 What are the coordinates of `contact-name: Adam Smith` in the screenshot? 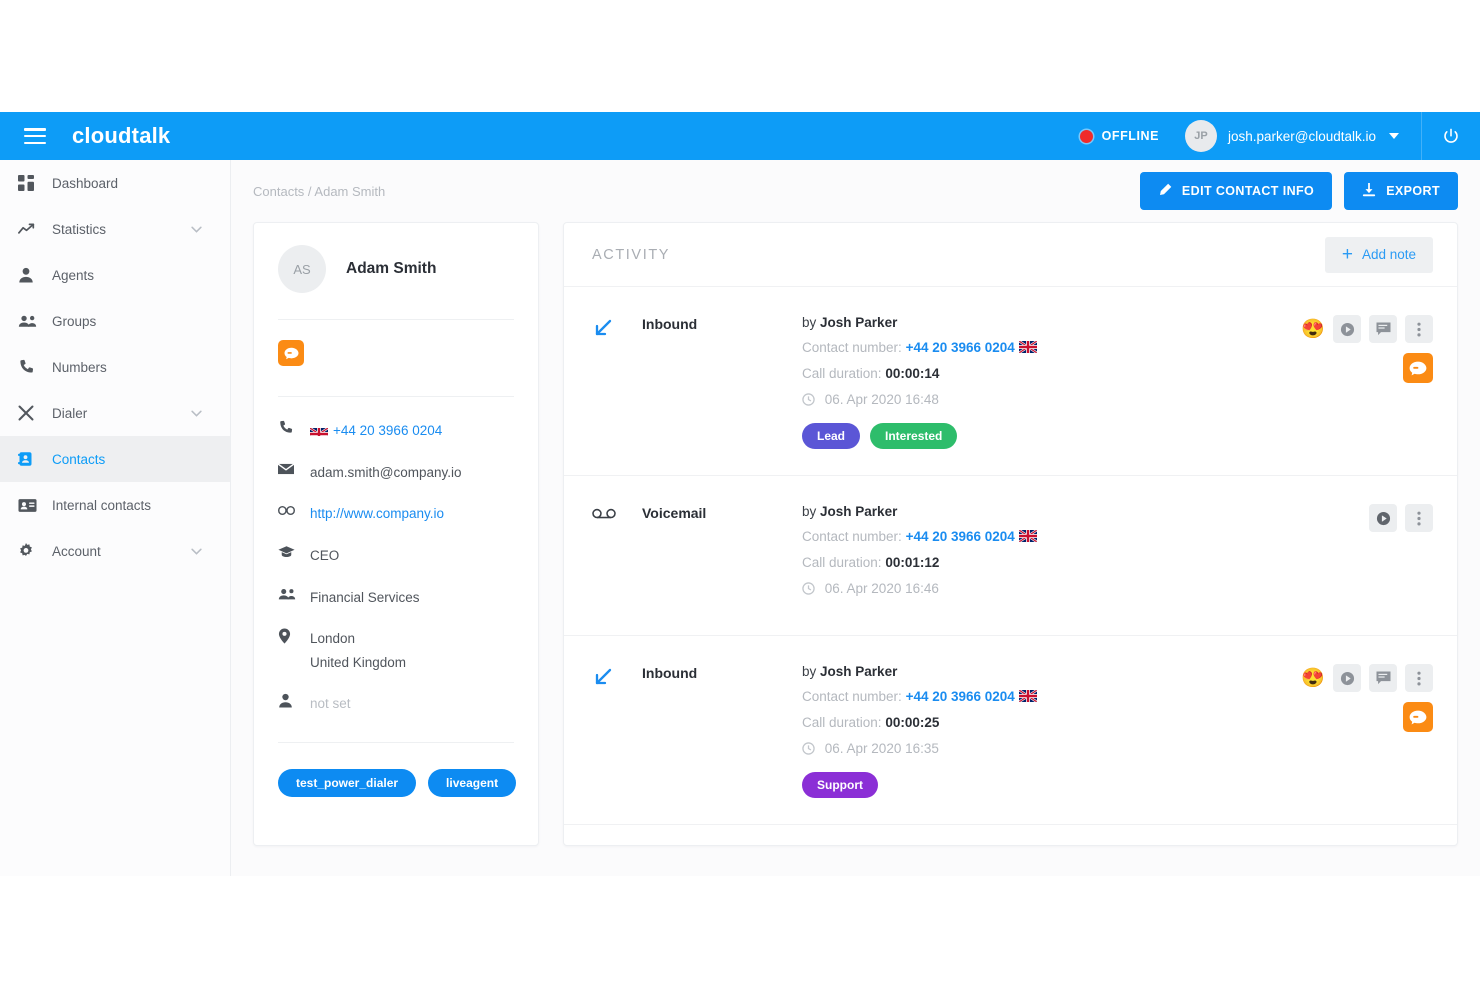 It's located at (391, 268).